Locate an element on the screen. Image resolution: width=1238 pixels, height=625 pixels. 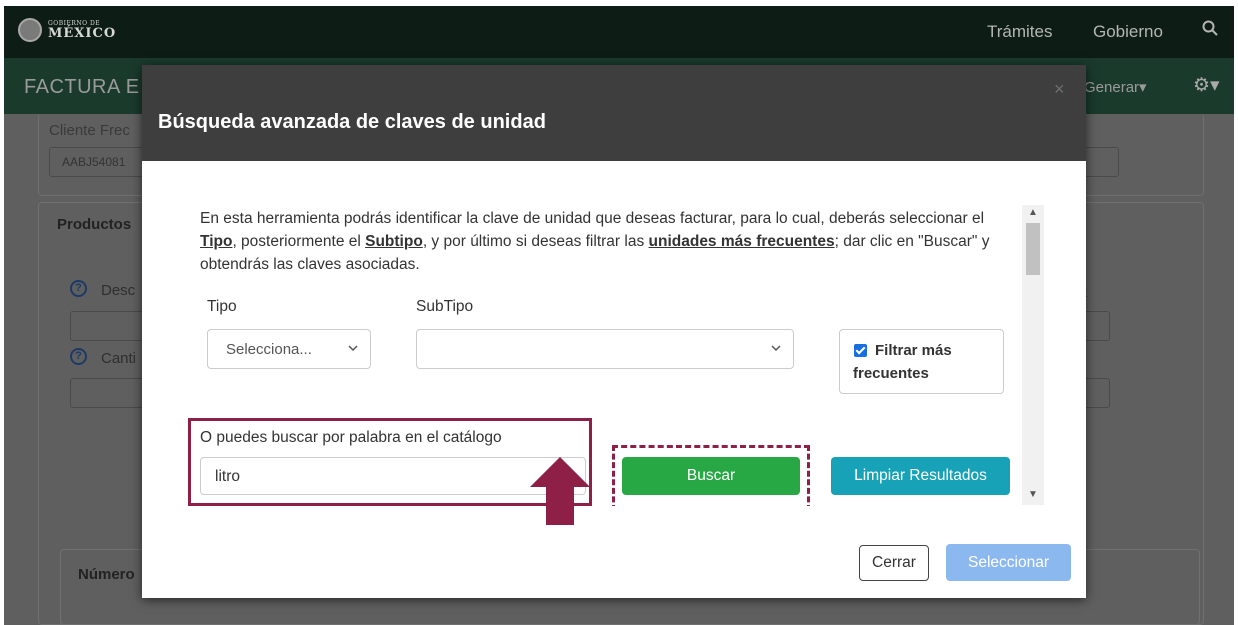
modal-header: Búsqueda avanzada de claves de unidad × is located at coordinates (614, 113).